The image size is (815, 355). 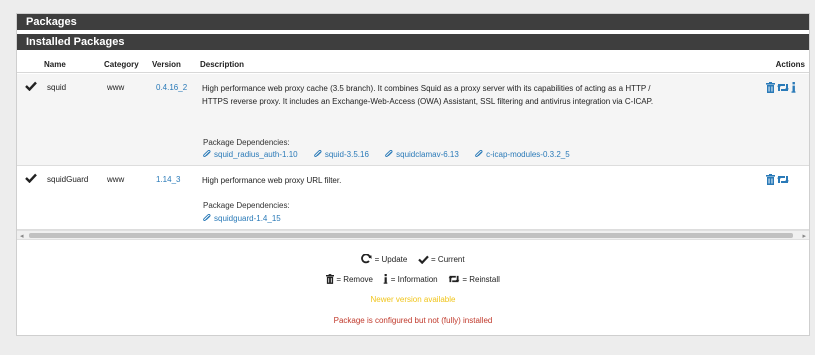 I want to click on package-name: squidGuard, so click(x=68, y=179).